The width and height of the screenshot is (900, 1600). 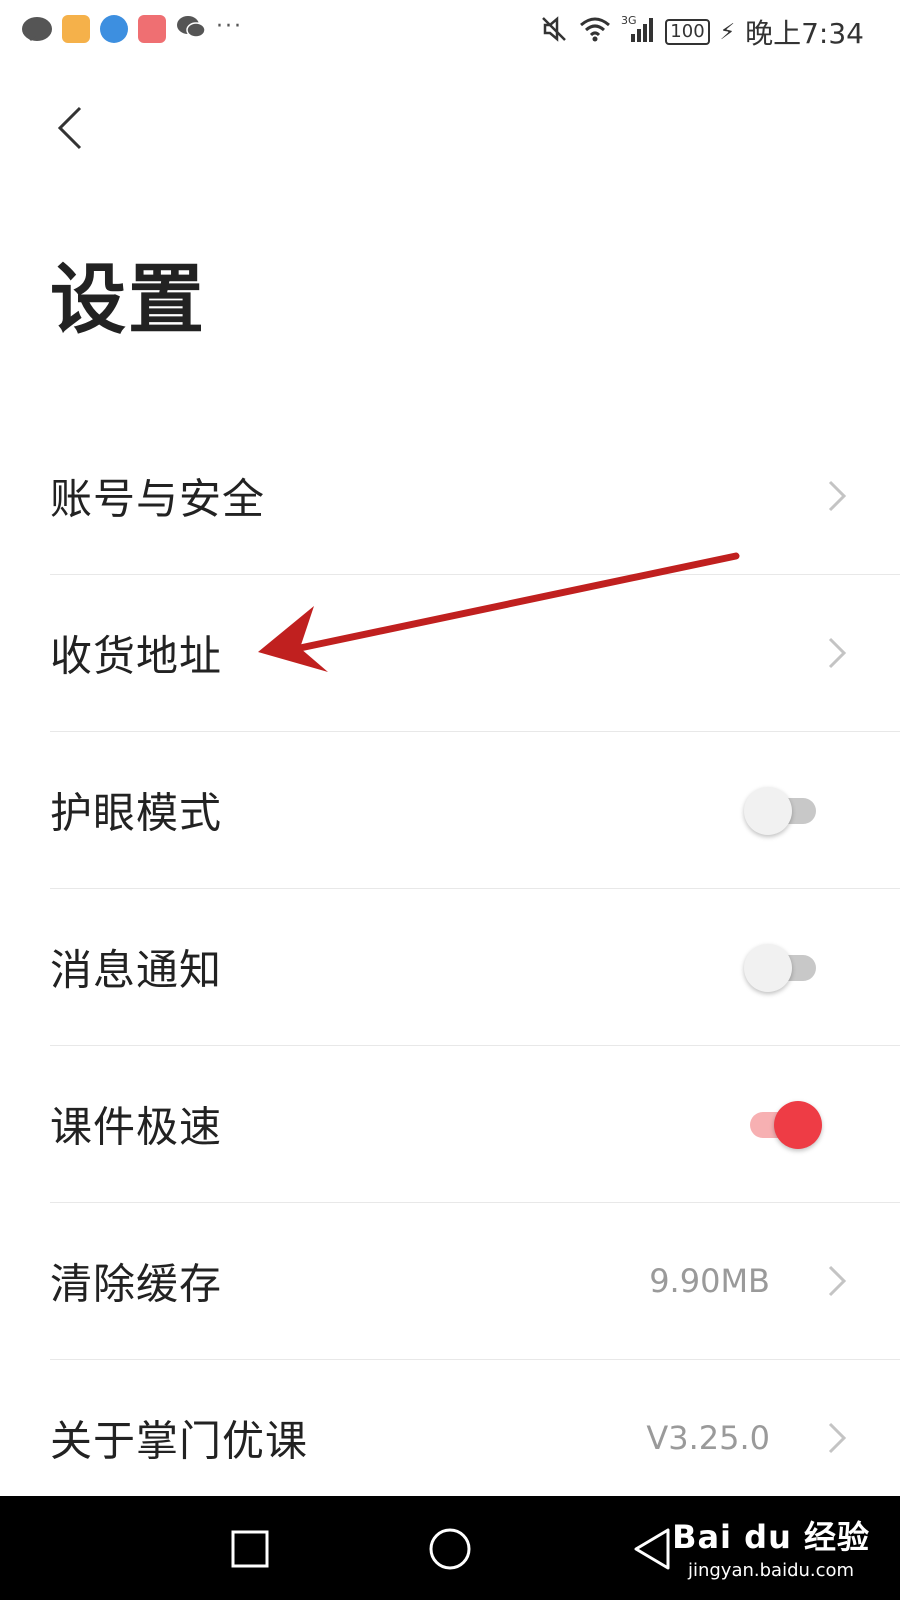 What do you see at coordinates (687, 32) in the screenshot?
I see `battery-indicator: 100` at bounding box center [687, 32].